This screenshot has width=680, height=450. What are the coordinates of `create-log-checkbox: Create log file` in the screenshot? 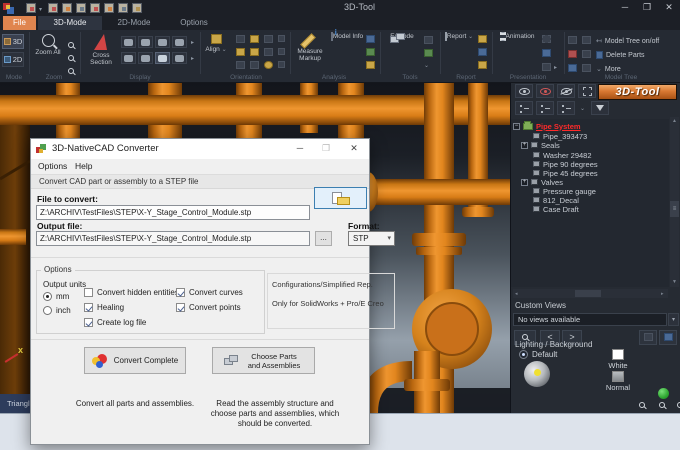 It's located at (115, 322).